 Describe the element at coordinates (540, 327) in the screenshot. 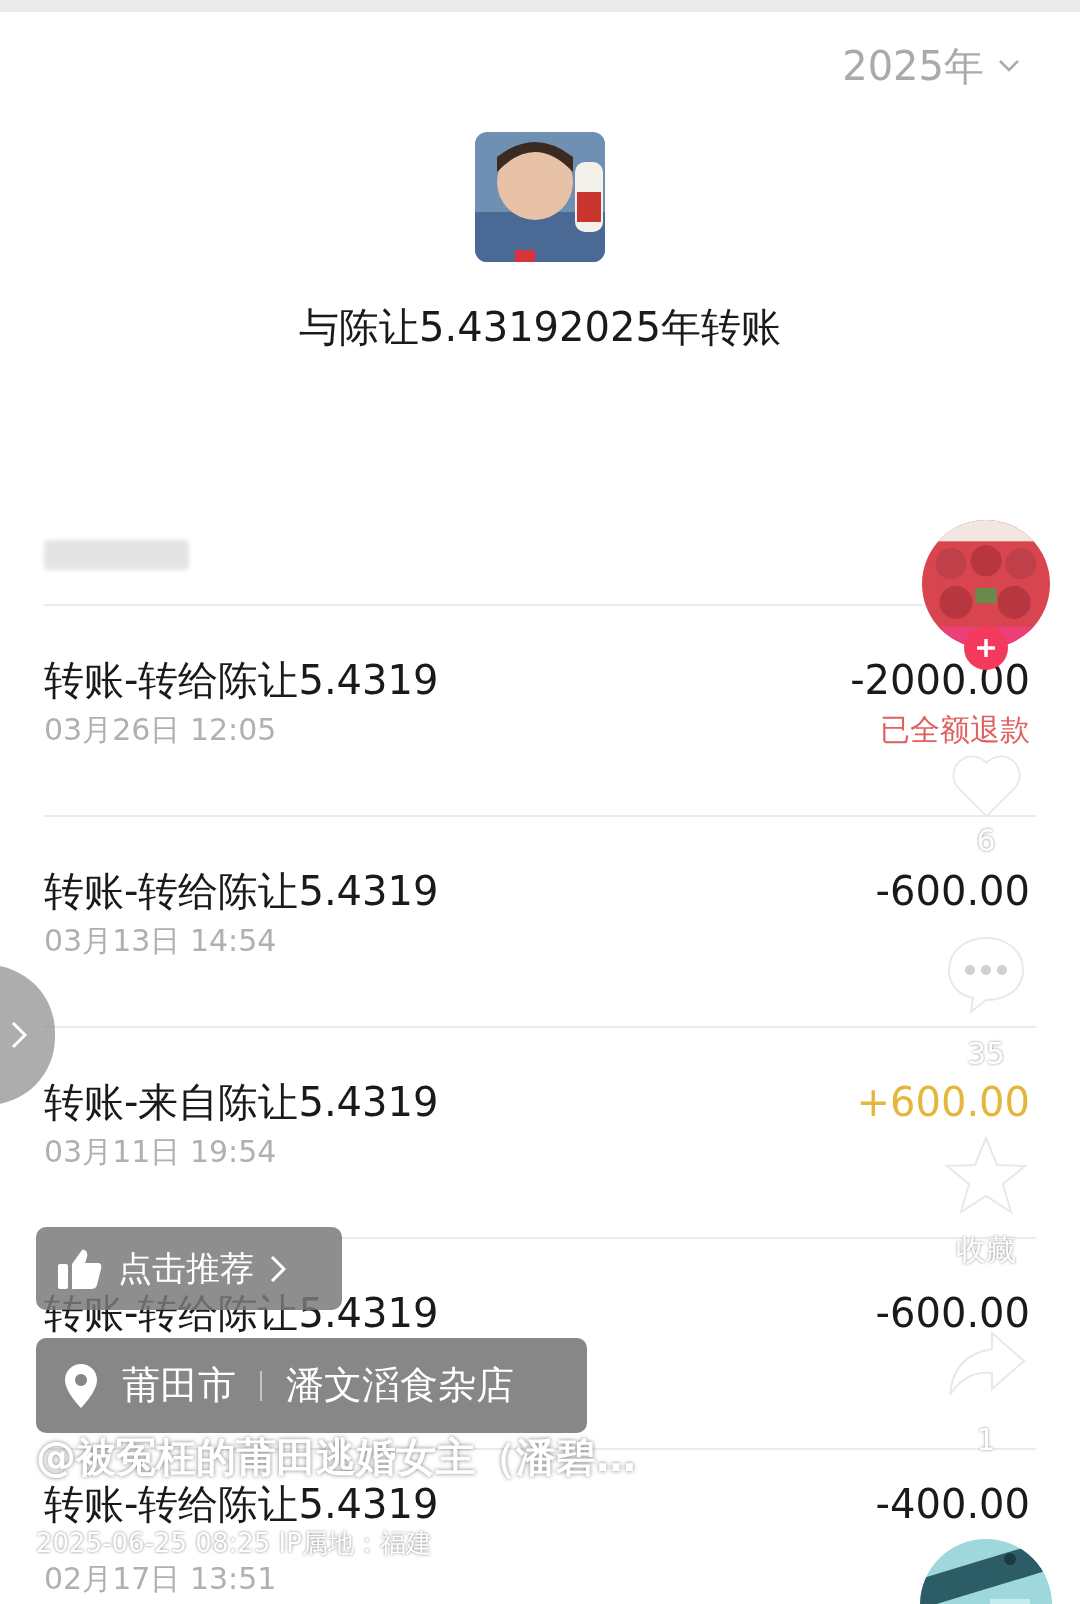

I see `page-title: 与陈让5.43192025年转账` at that location.